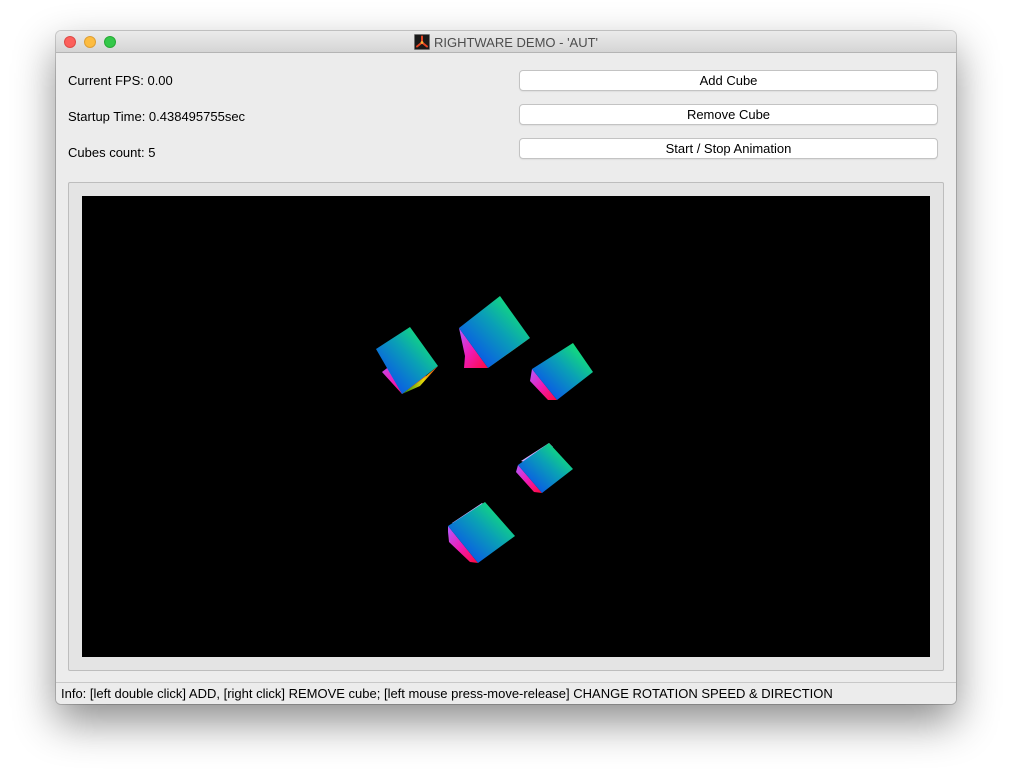 Image resolution: width=1012 pixels, height=784 pixels. I want to click on start-stop-animation-button: Start / Stop Animation, so click(728, 148).